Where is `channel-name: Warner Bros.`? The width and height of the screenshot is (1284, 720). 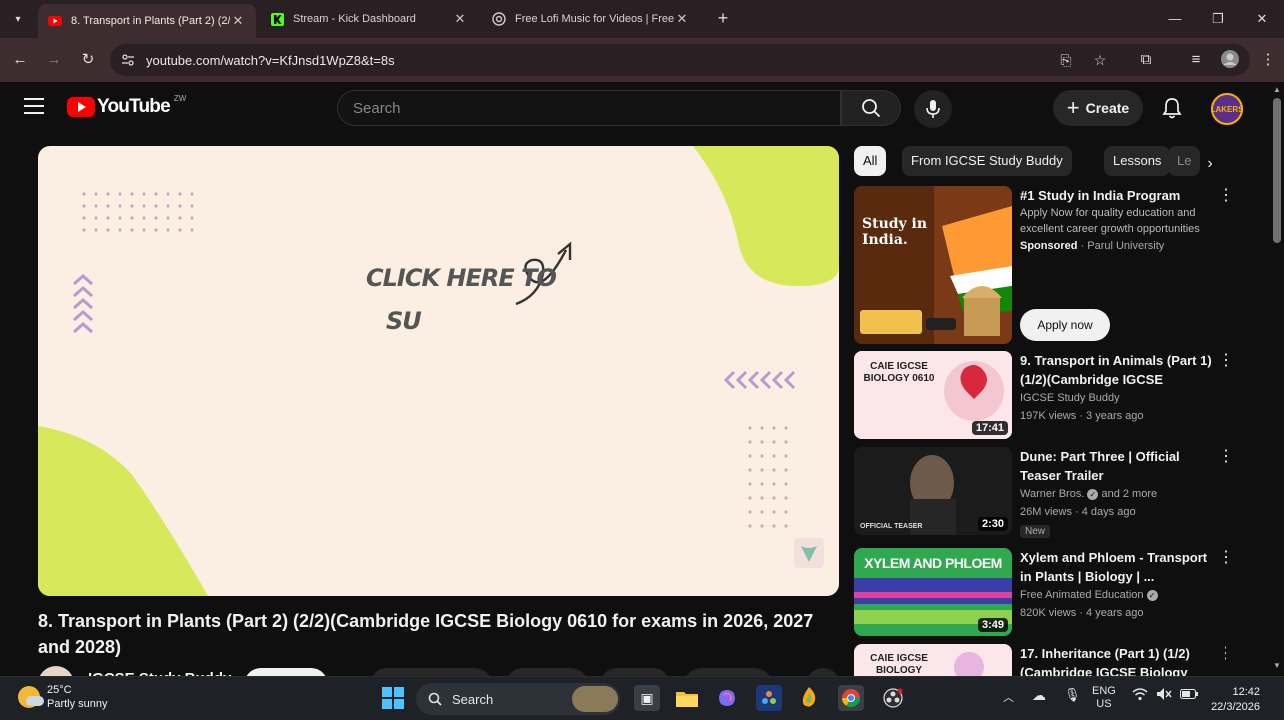
channel-name: Warner Bros. is located at coordinates (1052, 494).